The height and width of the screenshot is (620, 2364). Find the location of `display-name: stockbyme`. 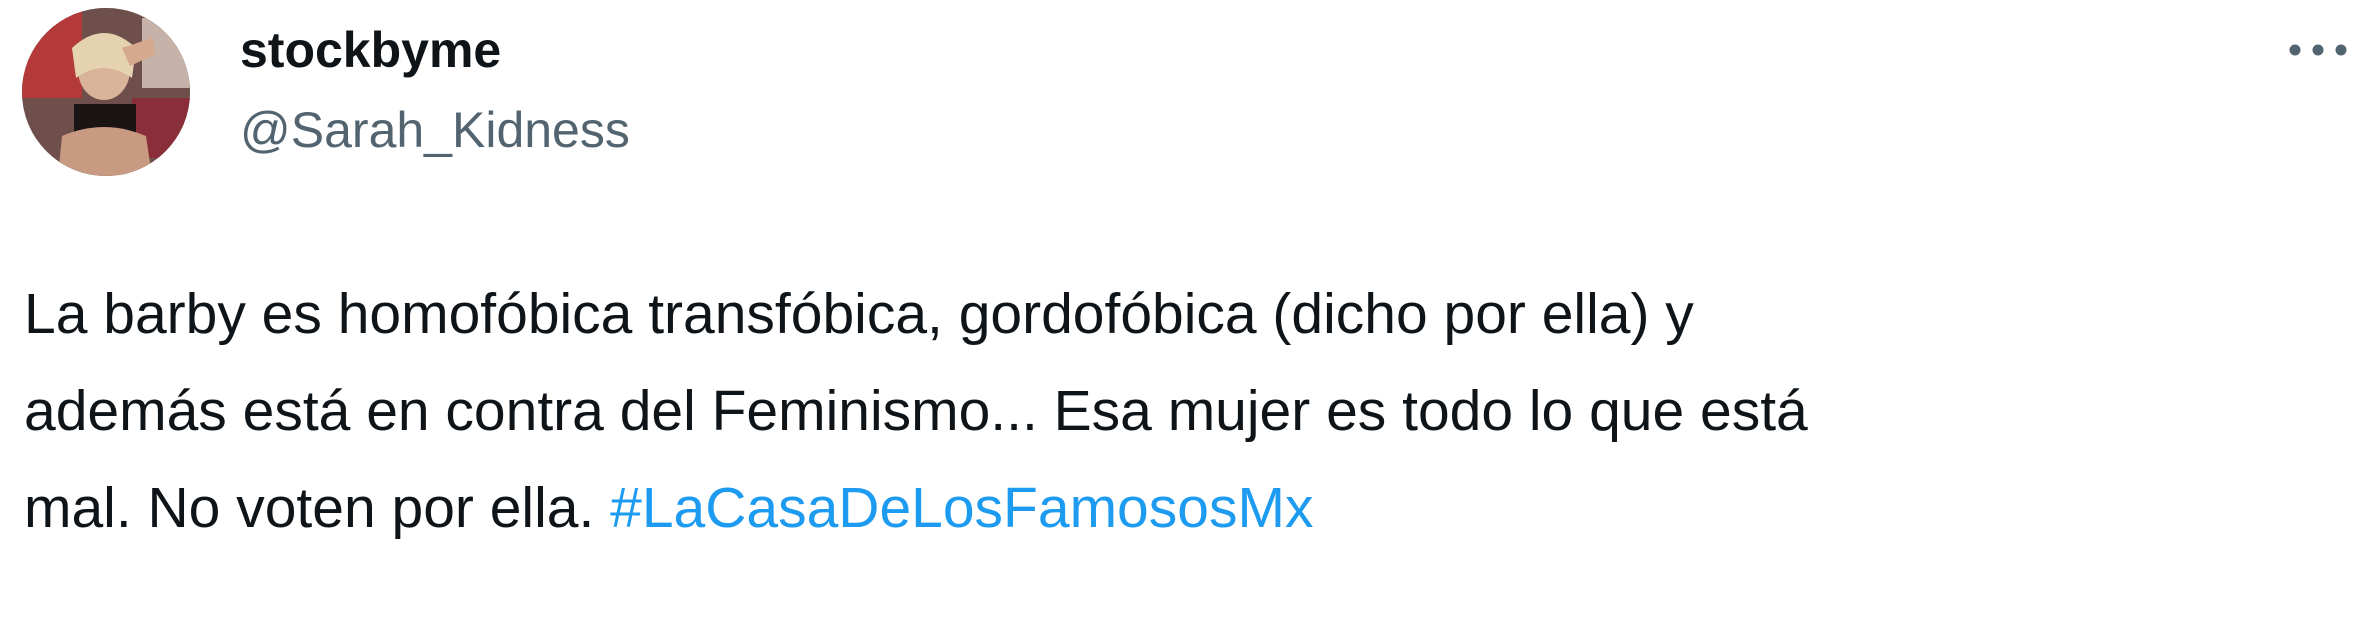

display-name: stockbyme is located at coordinates (370, 50).